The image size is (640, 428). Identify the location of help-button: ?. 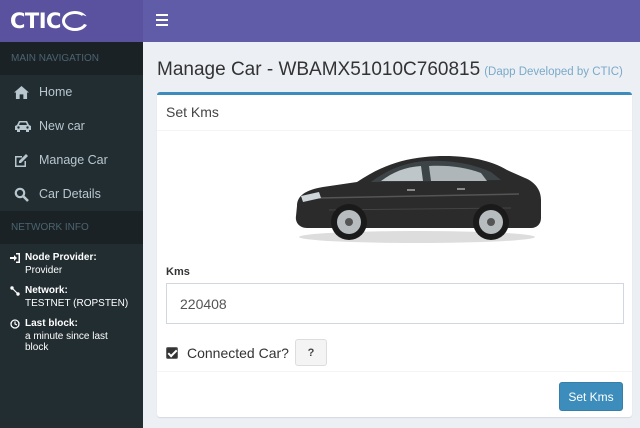
(310, 352).